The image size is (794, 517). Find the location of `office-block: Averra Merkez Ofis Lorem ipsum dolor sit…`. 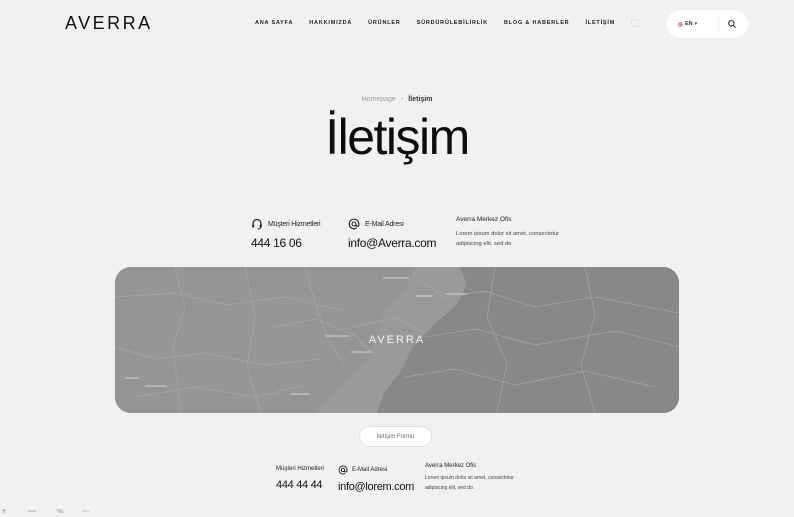

office-block: Averra Merkez Ofis Lorem ipsum dolor sit… is located at coordinates (516, 232).